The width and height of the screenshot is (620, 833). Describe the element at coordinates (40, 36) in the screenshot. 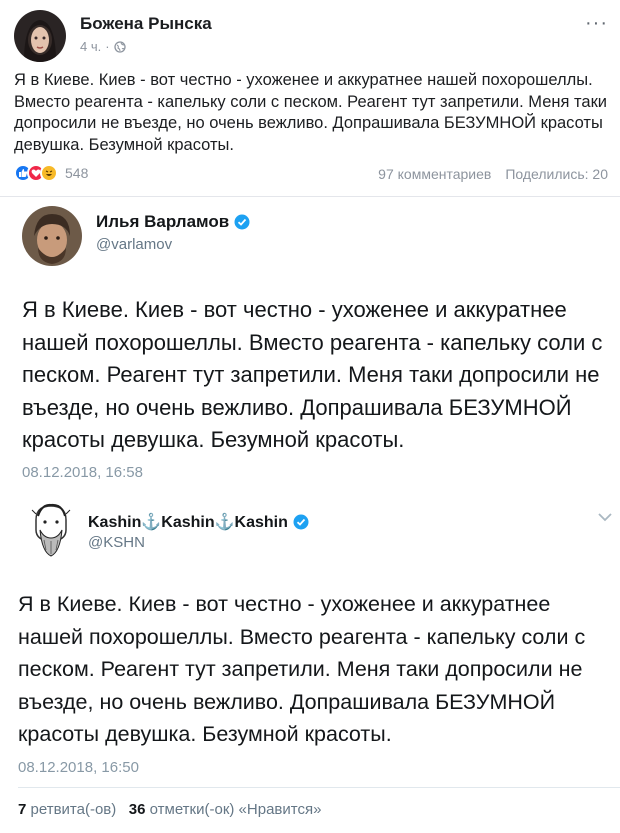

I see `author-avatar` at that location.